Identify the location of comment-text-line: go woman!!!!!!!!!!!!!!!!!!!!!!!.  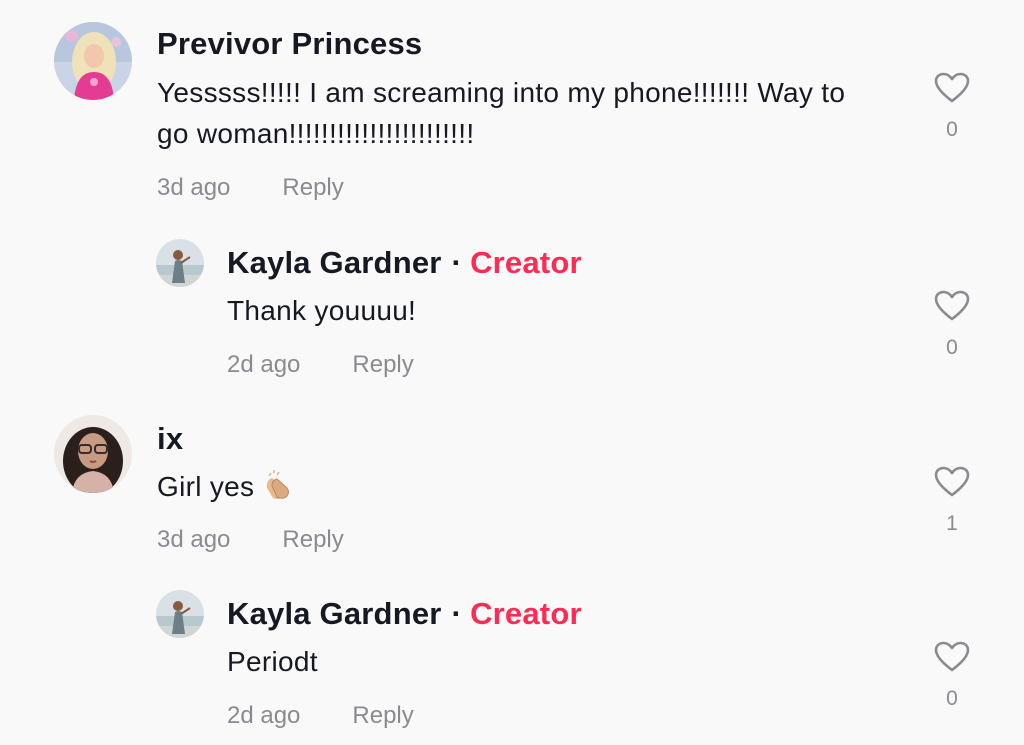
(316, 133).